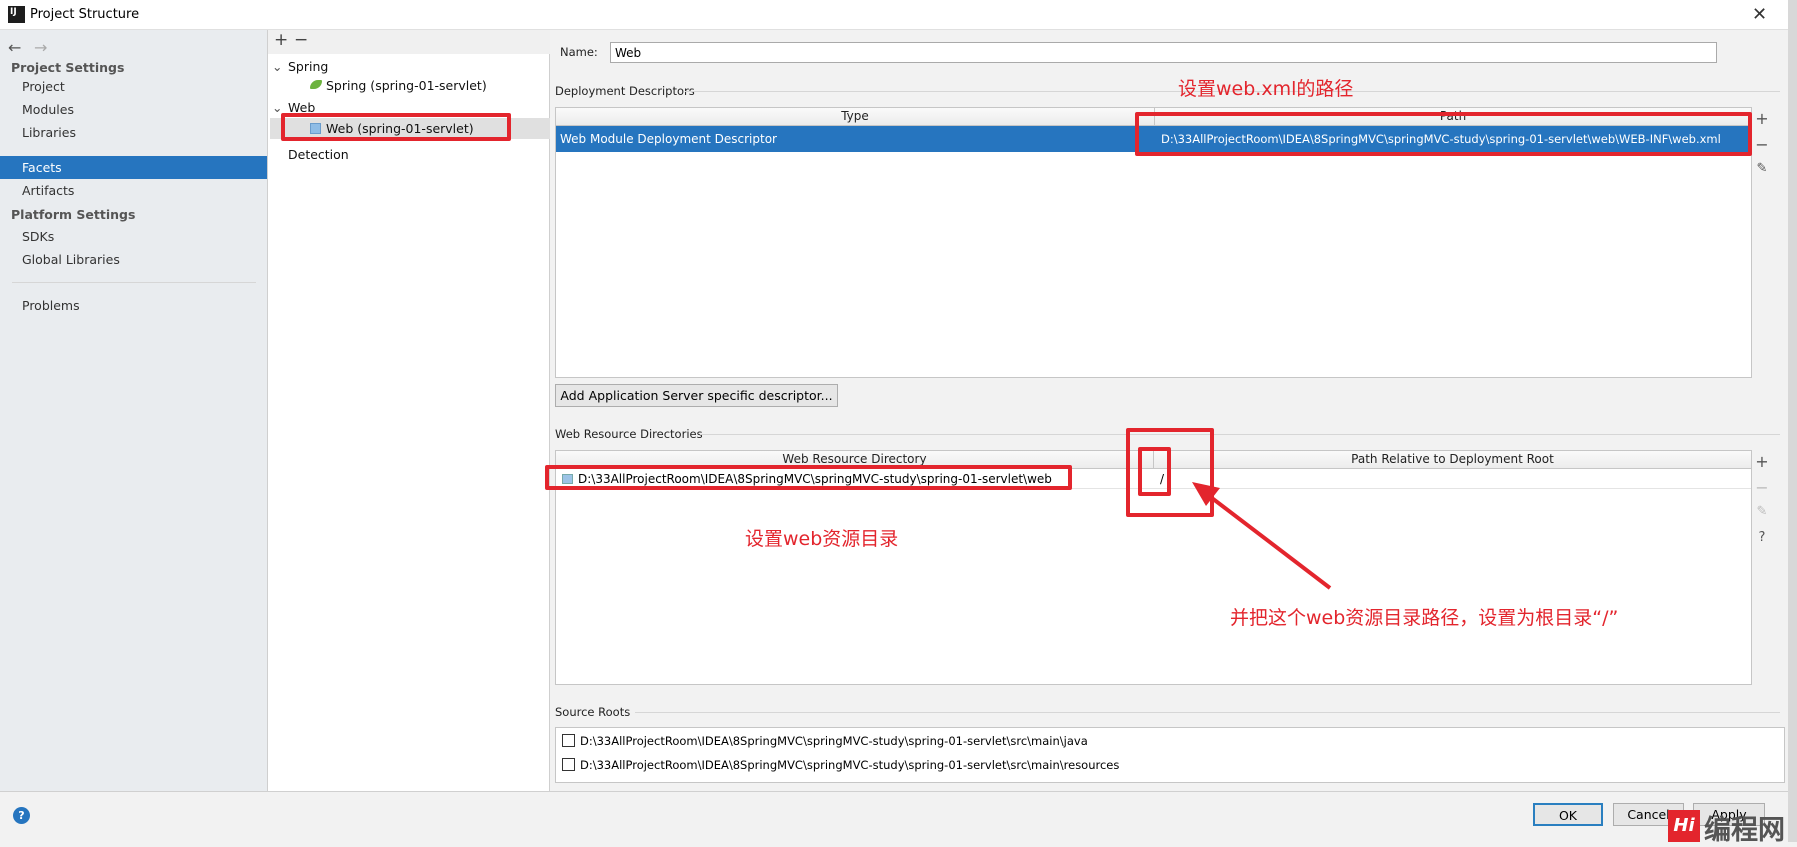 This screenshot has height=847, width=1797. Describe the element at coordinates (579, 52) in the screenshot. I see `name-label: Name:` at that location.